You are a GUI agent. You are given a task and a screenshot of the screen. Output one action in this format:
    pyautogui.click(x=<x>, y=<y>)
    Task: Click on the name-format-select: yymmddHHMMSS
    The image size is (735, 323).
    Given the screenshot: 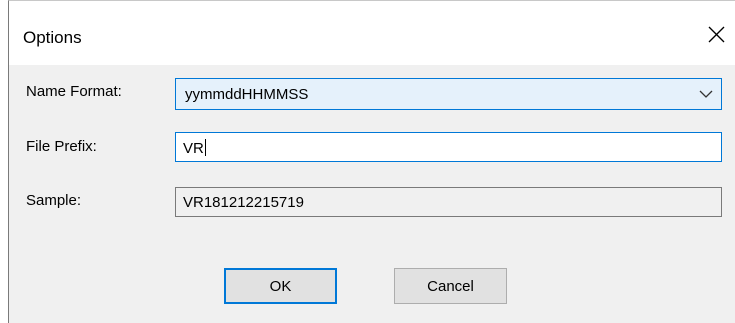 What is the action you would take?
    pyautogui.click(x=448, y=94)
    